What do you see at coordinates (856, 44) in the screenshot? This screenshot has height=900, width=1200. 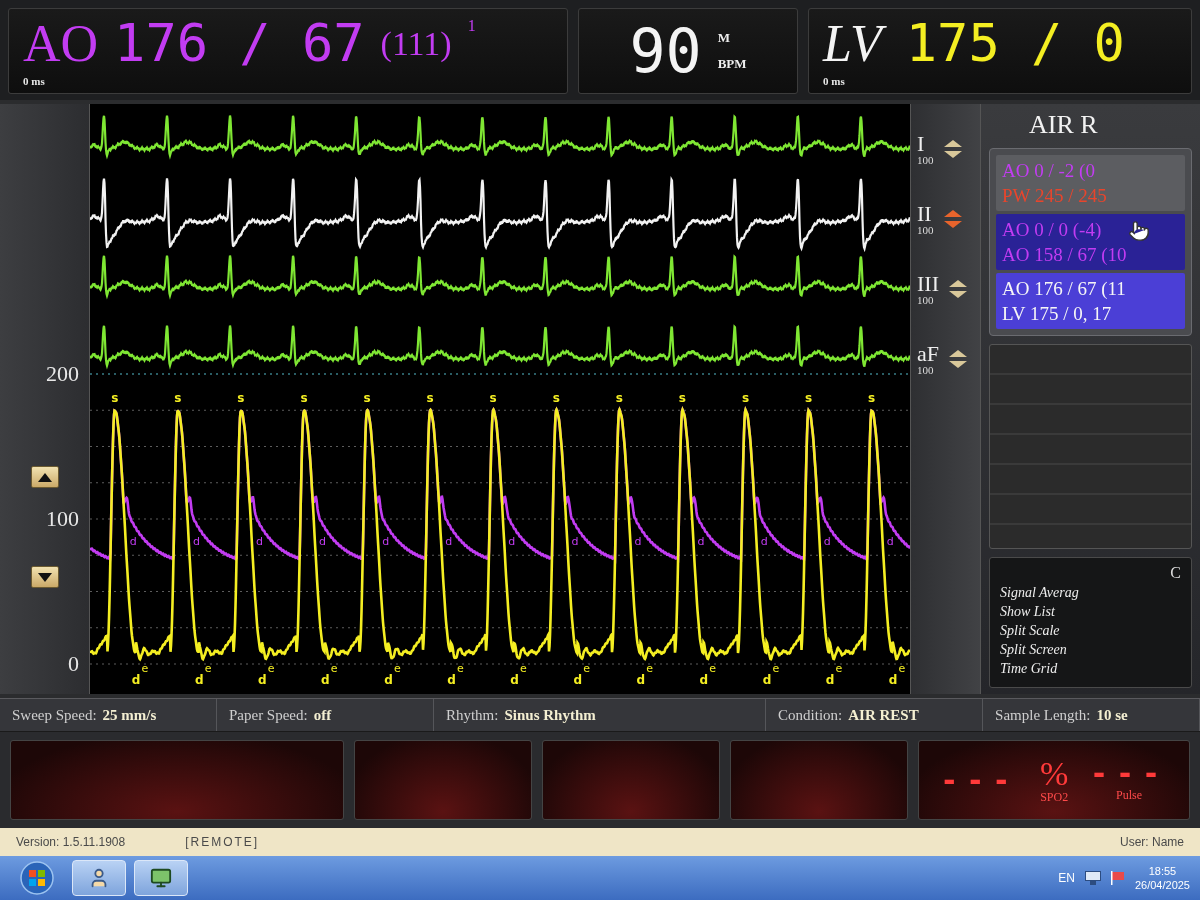 I see `channel-name: LV` at bounding box center [856, 44].